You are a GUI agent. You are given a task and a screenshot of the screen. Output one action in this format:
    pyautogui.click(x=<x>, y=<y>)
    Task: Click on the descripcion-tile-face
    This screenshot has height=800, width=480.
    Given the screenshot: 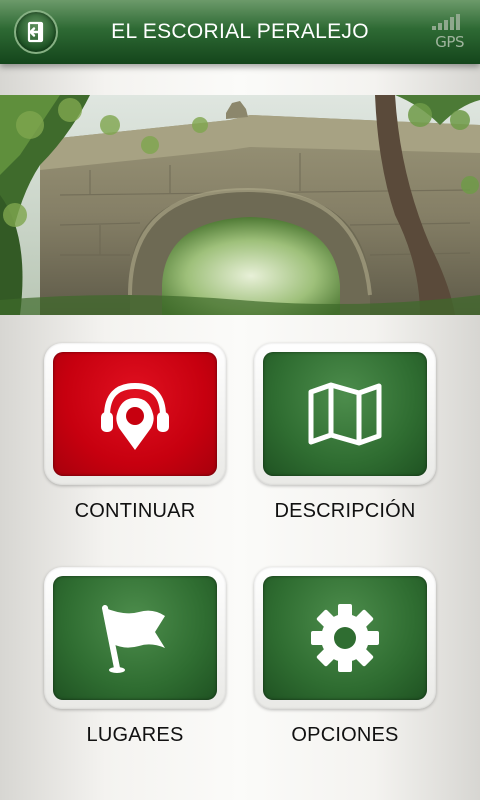 What is the action you would take?
    pyautogui.click(x=345, y=414)
    